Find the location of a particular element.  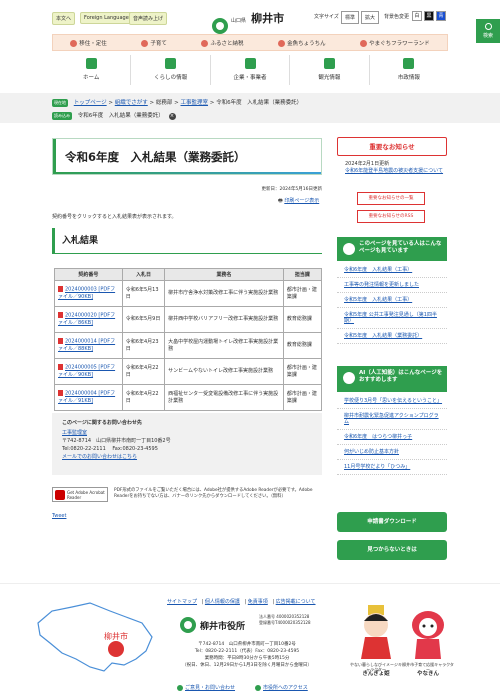

family-icon is located at coordinates (145, 43).